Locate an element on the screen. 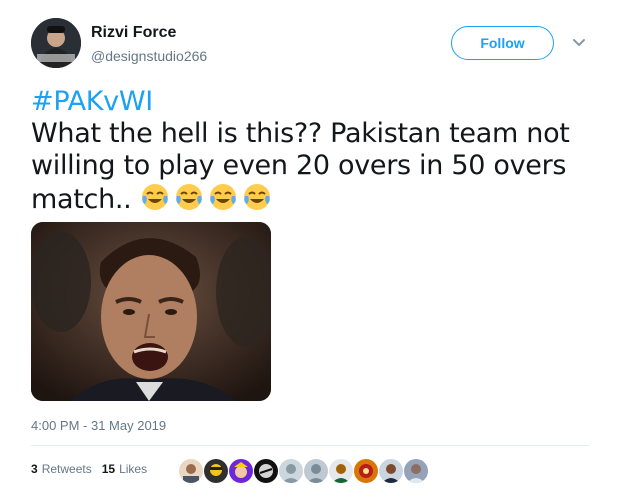 This screenshot has width=626, height=499. liker-avatars is located at coordinates (303, 471).